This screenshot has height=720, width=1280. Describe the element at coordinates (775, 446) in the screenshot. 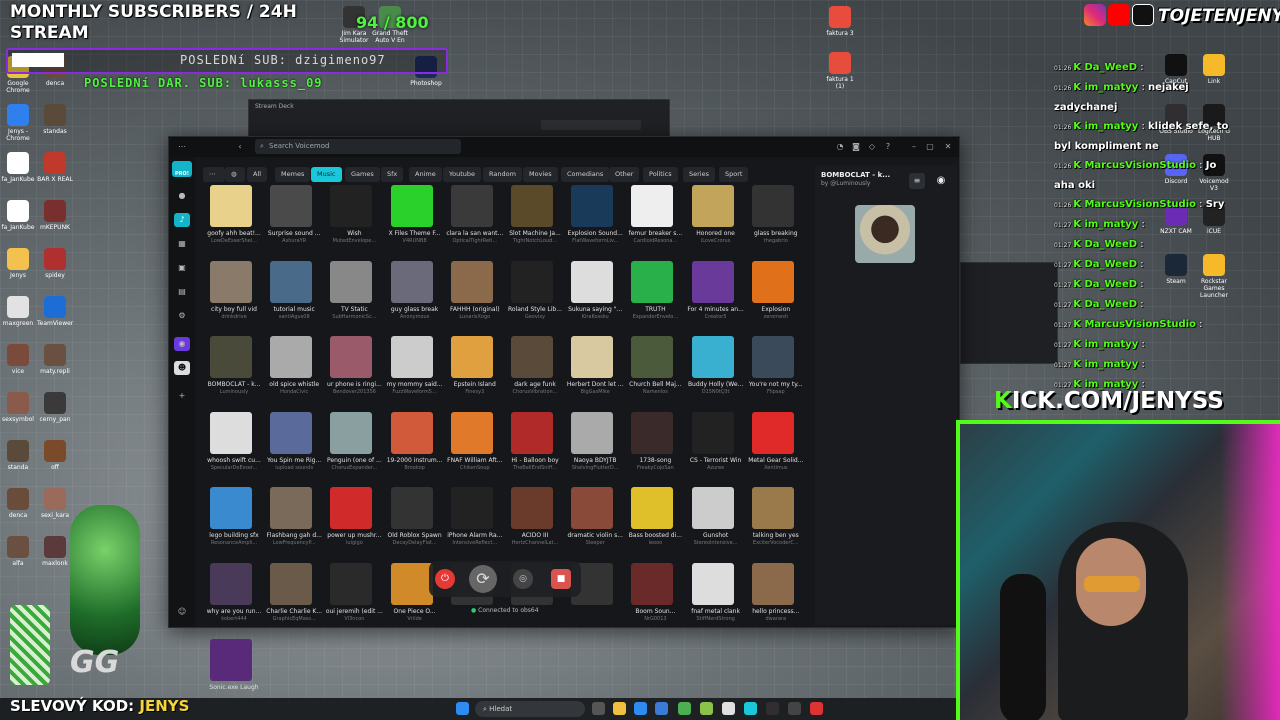

I see `sound-tile: Metal Gear Solid... Xentimus` at that location.